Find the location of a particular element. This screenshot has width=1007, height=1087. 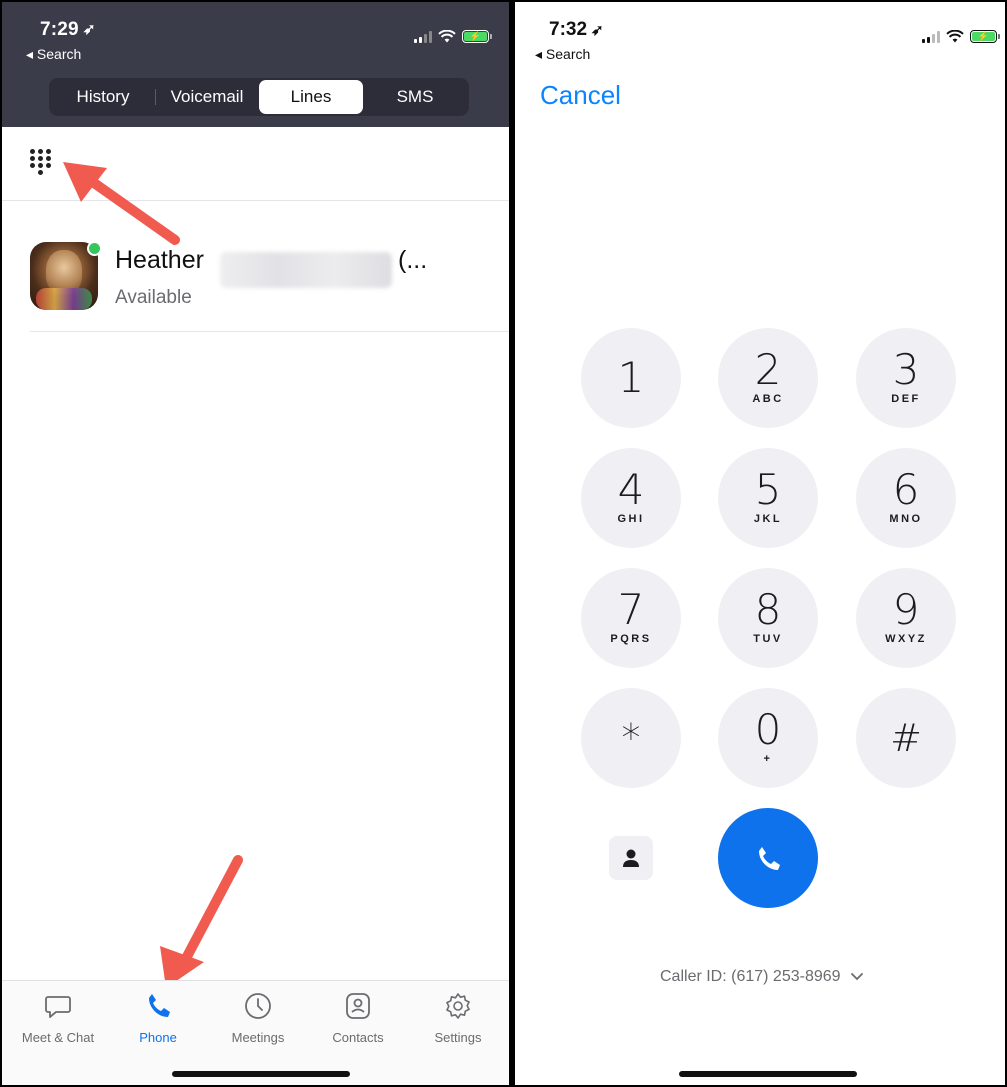

key-1: 1 is located at coordinates (631, 378).